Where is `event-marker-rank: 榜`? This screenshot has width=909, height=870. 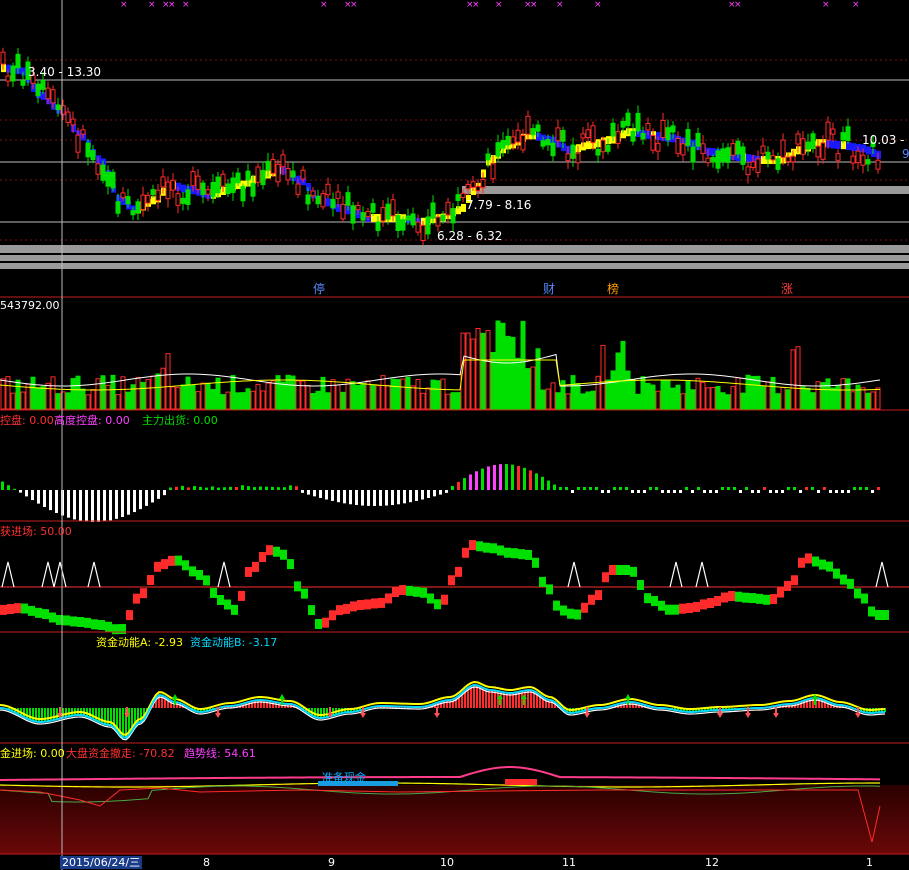
event-marker-rank: 榜 is located at coordinates (613, 289).